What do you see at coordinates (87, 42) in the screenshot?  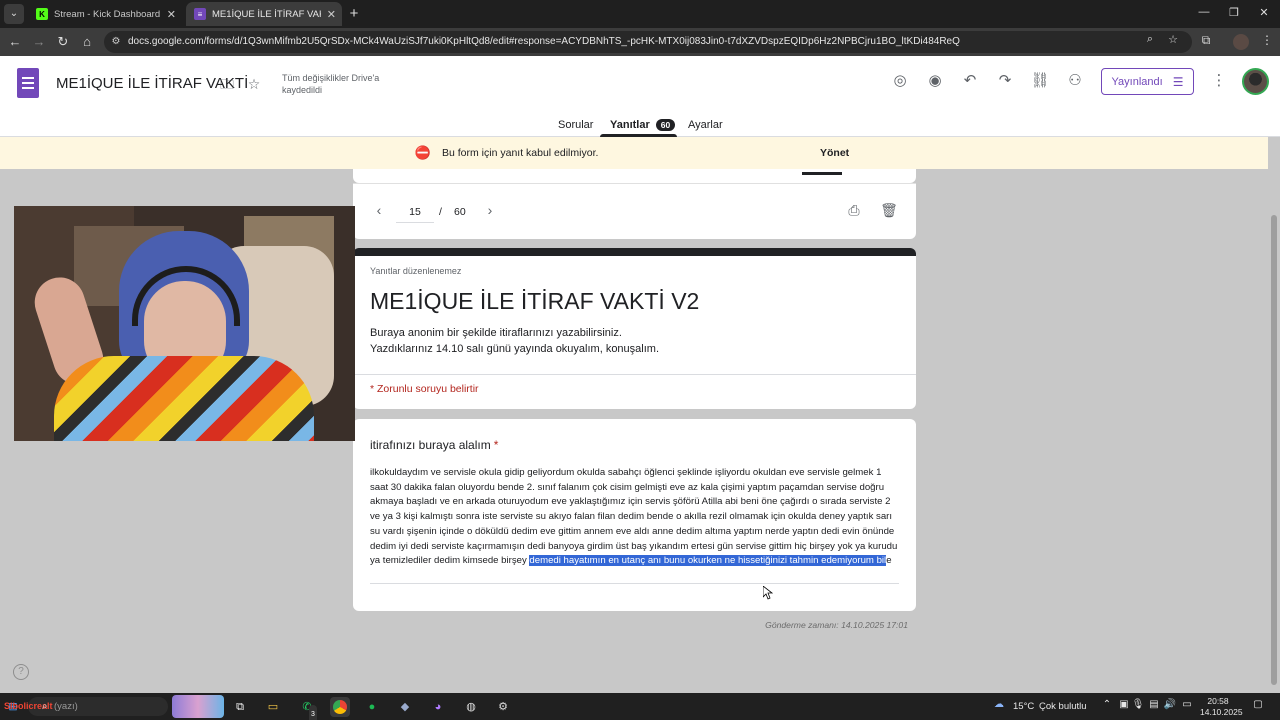 I see `home-icon: ⌂` at bounding box center [87, 42].